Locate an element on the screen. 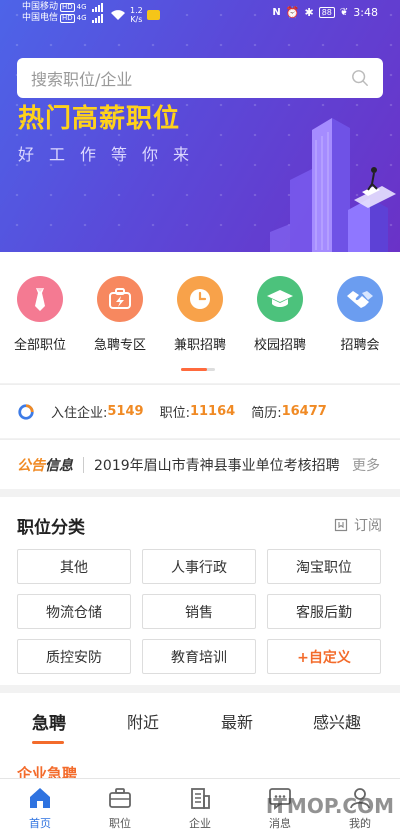 The width and height of the screenshot is (400, 831). job-tabs: 急聘 附近 最新 感兴趣 企业急聘 is located at coordinates (200, 738).